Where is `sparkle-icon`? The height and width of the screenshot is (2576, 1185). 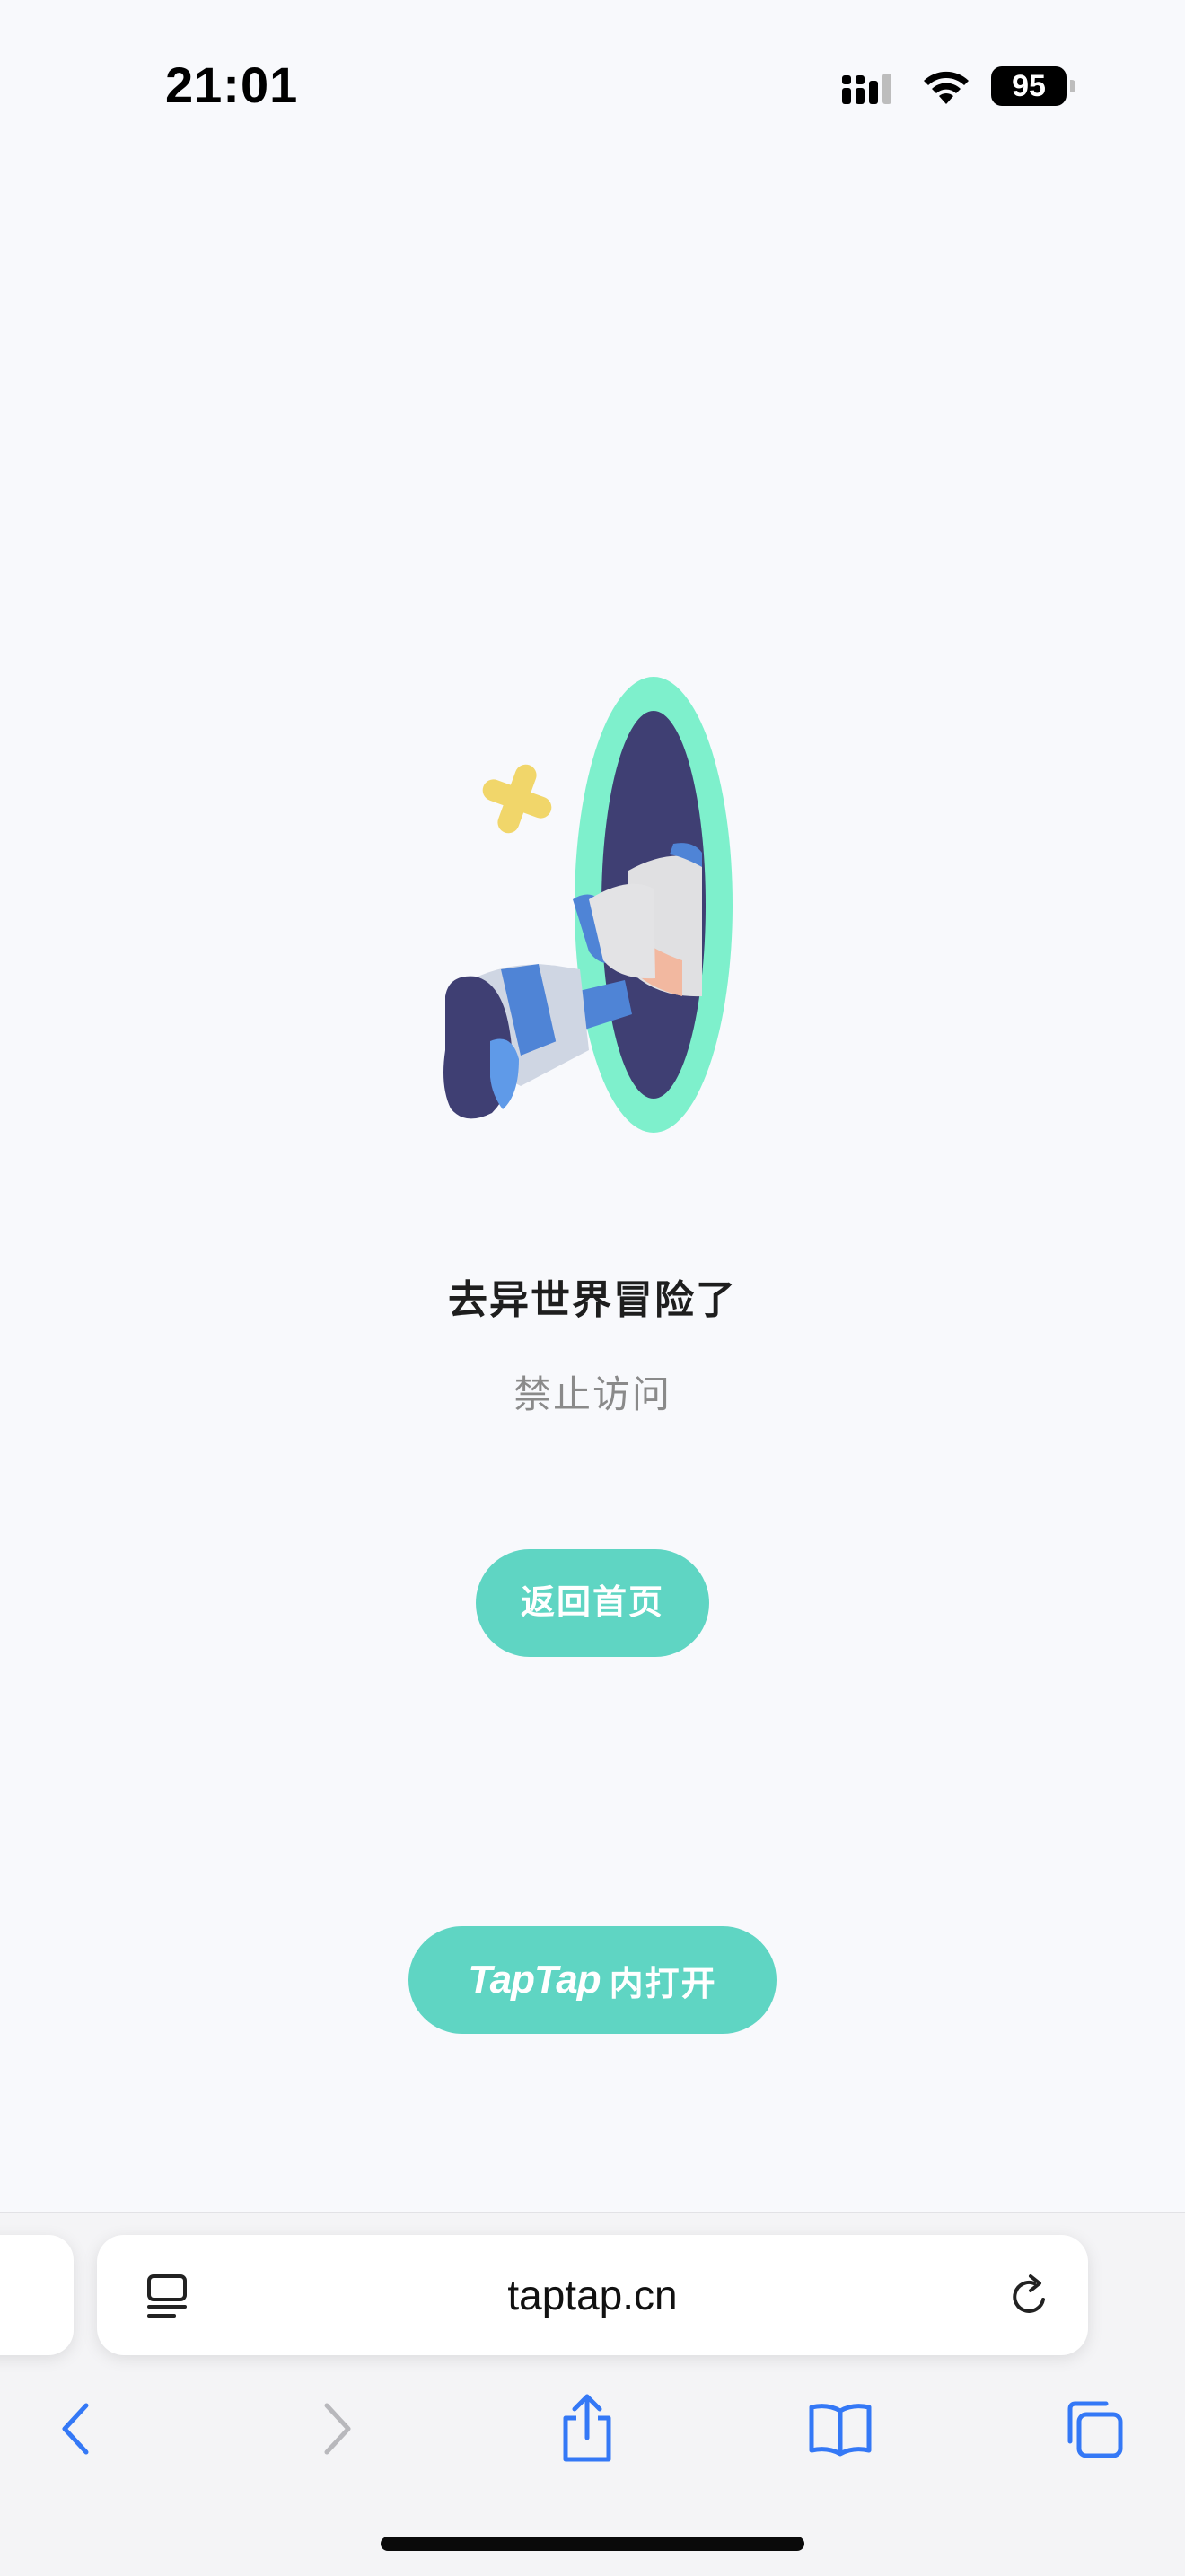
sparkle-icon is located at coordinates (517, 799).